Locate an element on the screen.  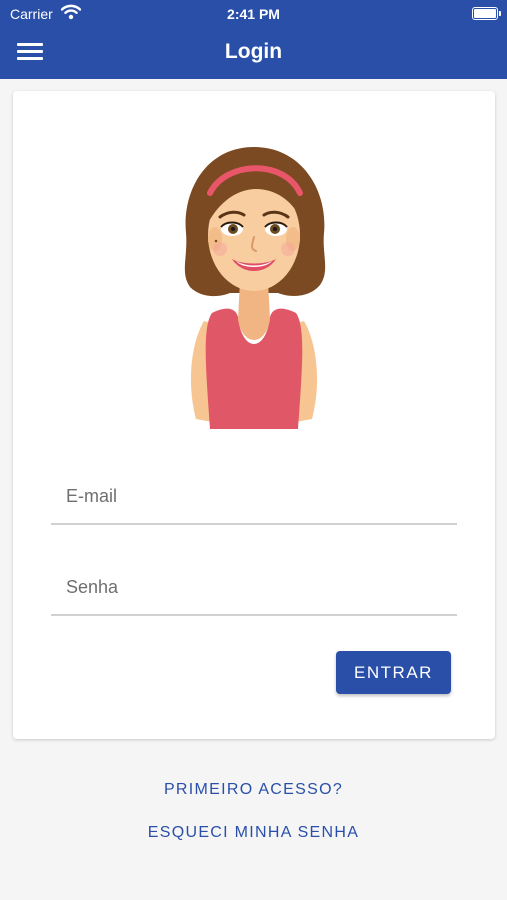
email-field is located at coordinates (254, 497).